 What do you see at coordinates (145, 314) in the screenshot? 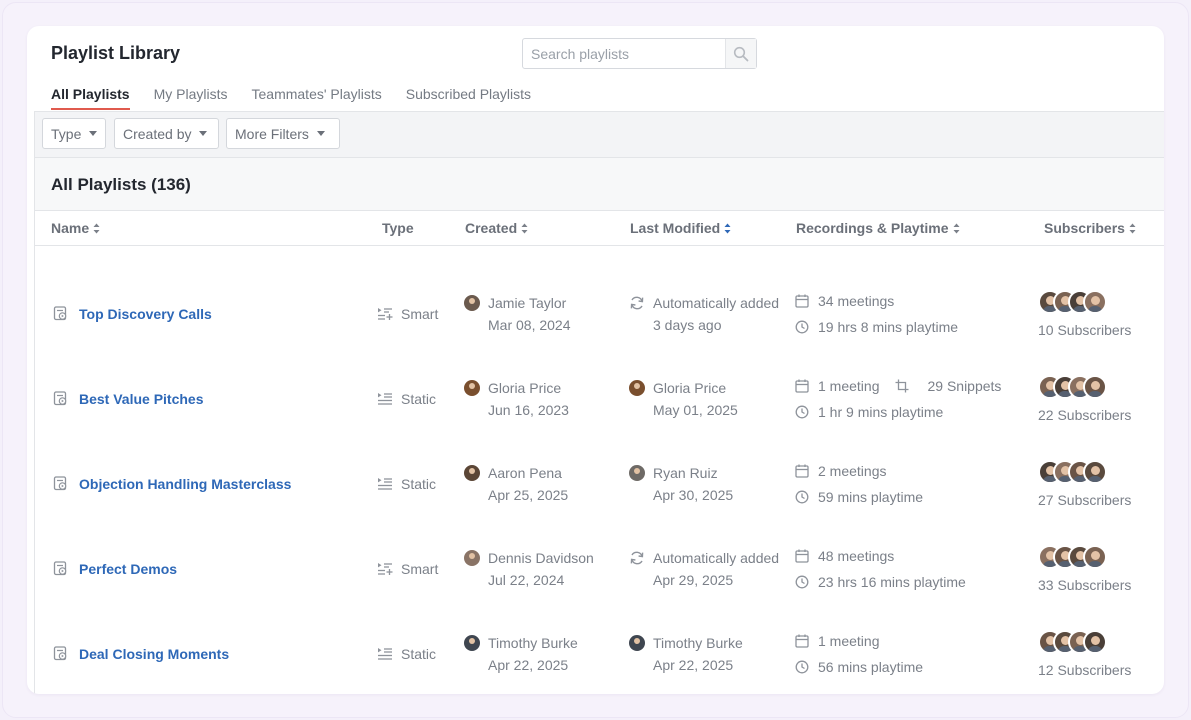
I see `playlist-name-link: Top Discovery Calls` at bounding box center [145, 314].